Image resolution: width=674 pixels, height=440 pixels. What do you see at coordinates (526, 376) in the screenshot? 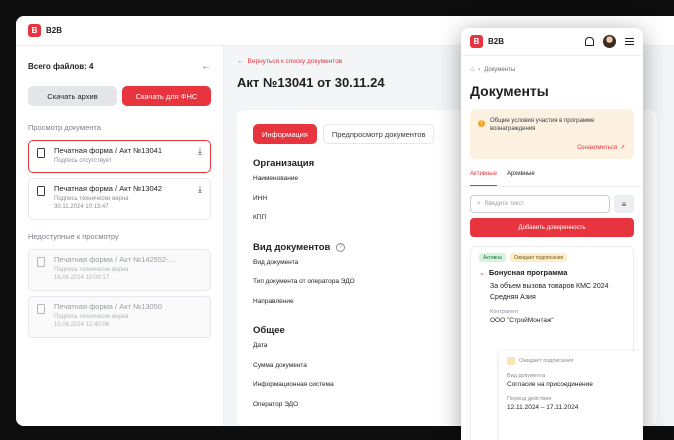
I see `doc-type-label: Вид документа` at bounding box center [526, 376].